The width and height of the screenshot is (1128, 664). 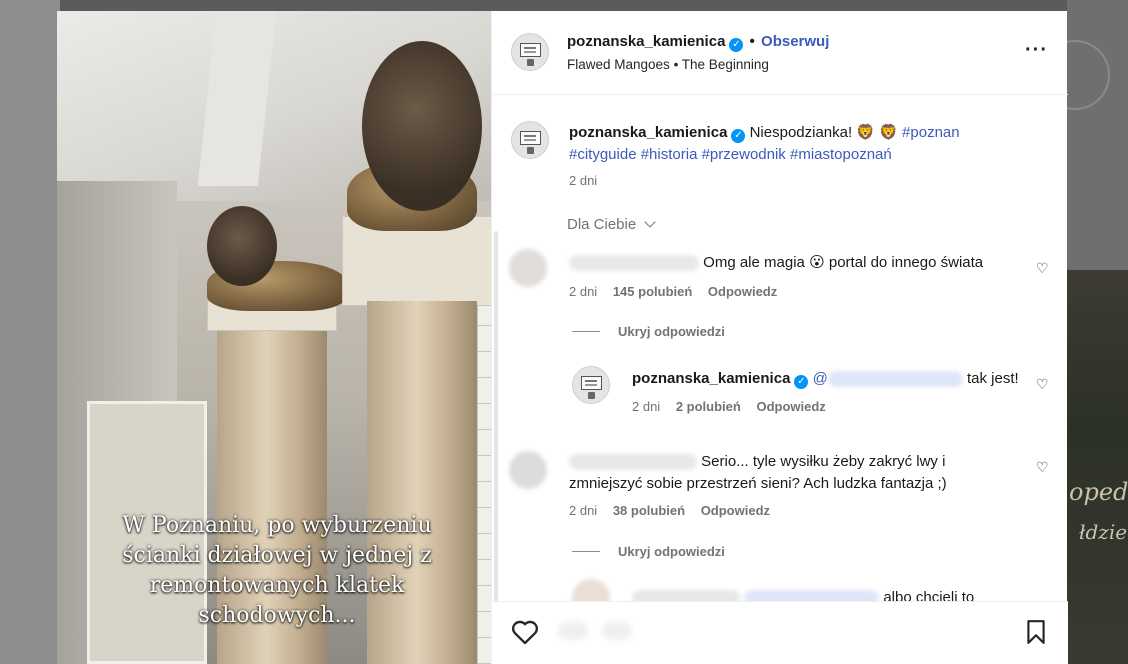 I want to click on chevron-down-icon, so click(x=650, y=222).